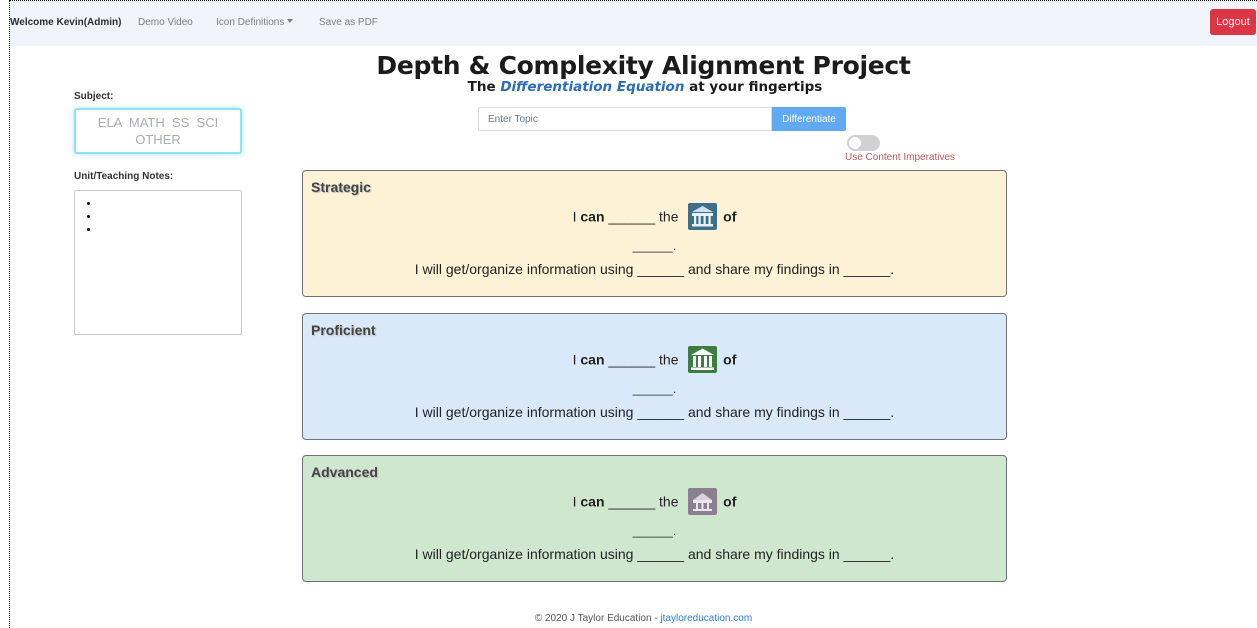 This screenshot has width=1257, height=628. Describe the element at coordinates (158, 139) in the screenshot. I see `subject-options-line2: OTHER` at that location.